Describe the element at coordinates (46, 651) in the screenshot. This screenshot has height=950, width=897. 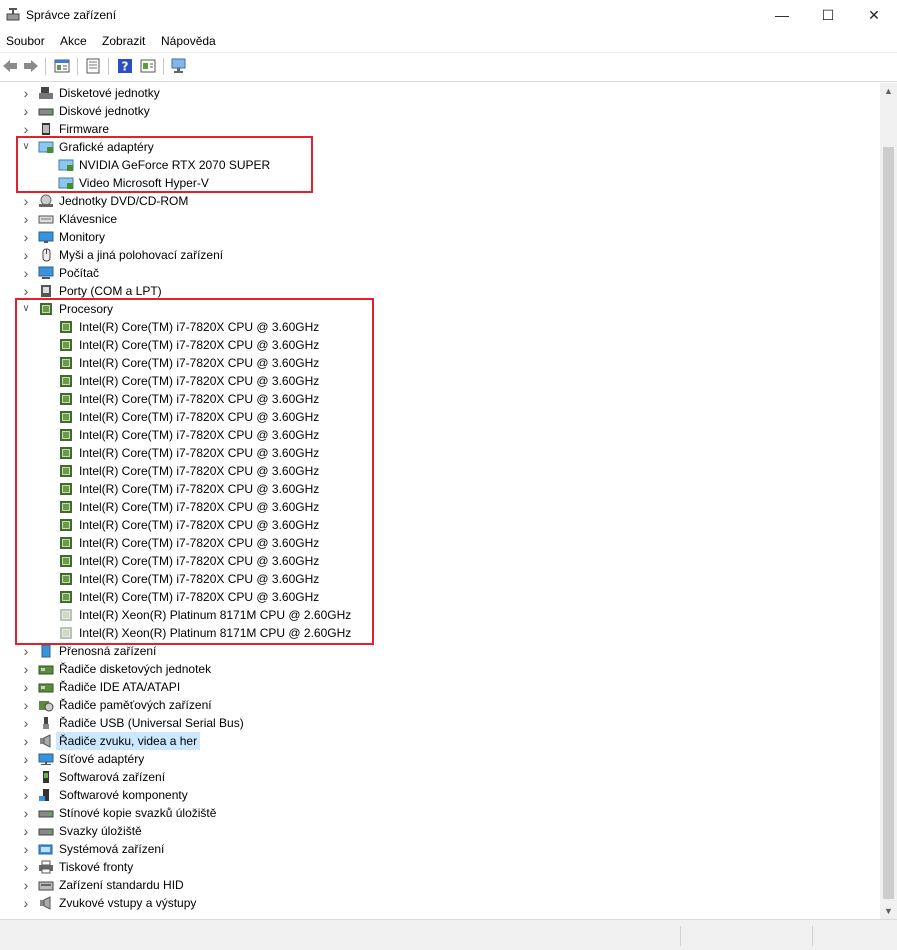
I see `portable-device-icon` at that location.